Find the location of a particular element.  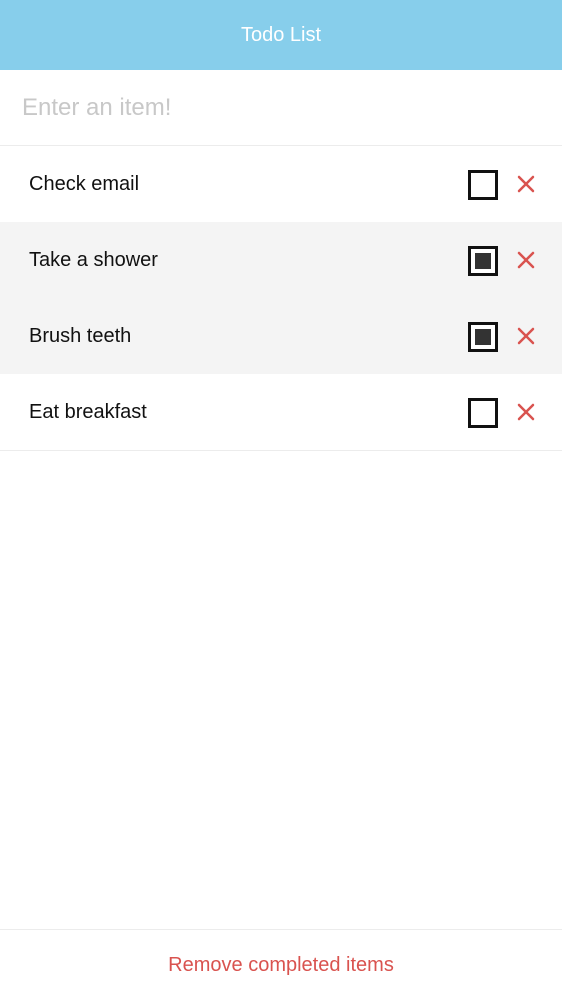

new-item-row is located at coordinates (281, 108).